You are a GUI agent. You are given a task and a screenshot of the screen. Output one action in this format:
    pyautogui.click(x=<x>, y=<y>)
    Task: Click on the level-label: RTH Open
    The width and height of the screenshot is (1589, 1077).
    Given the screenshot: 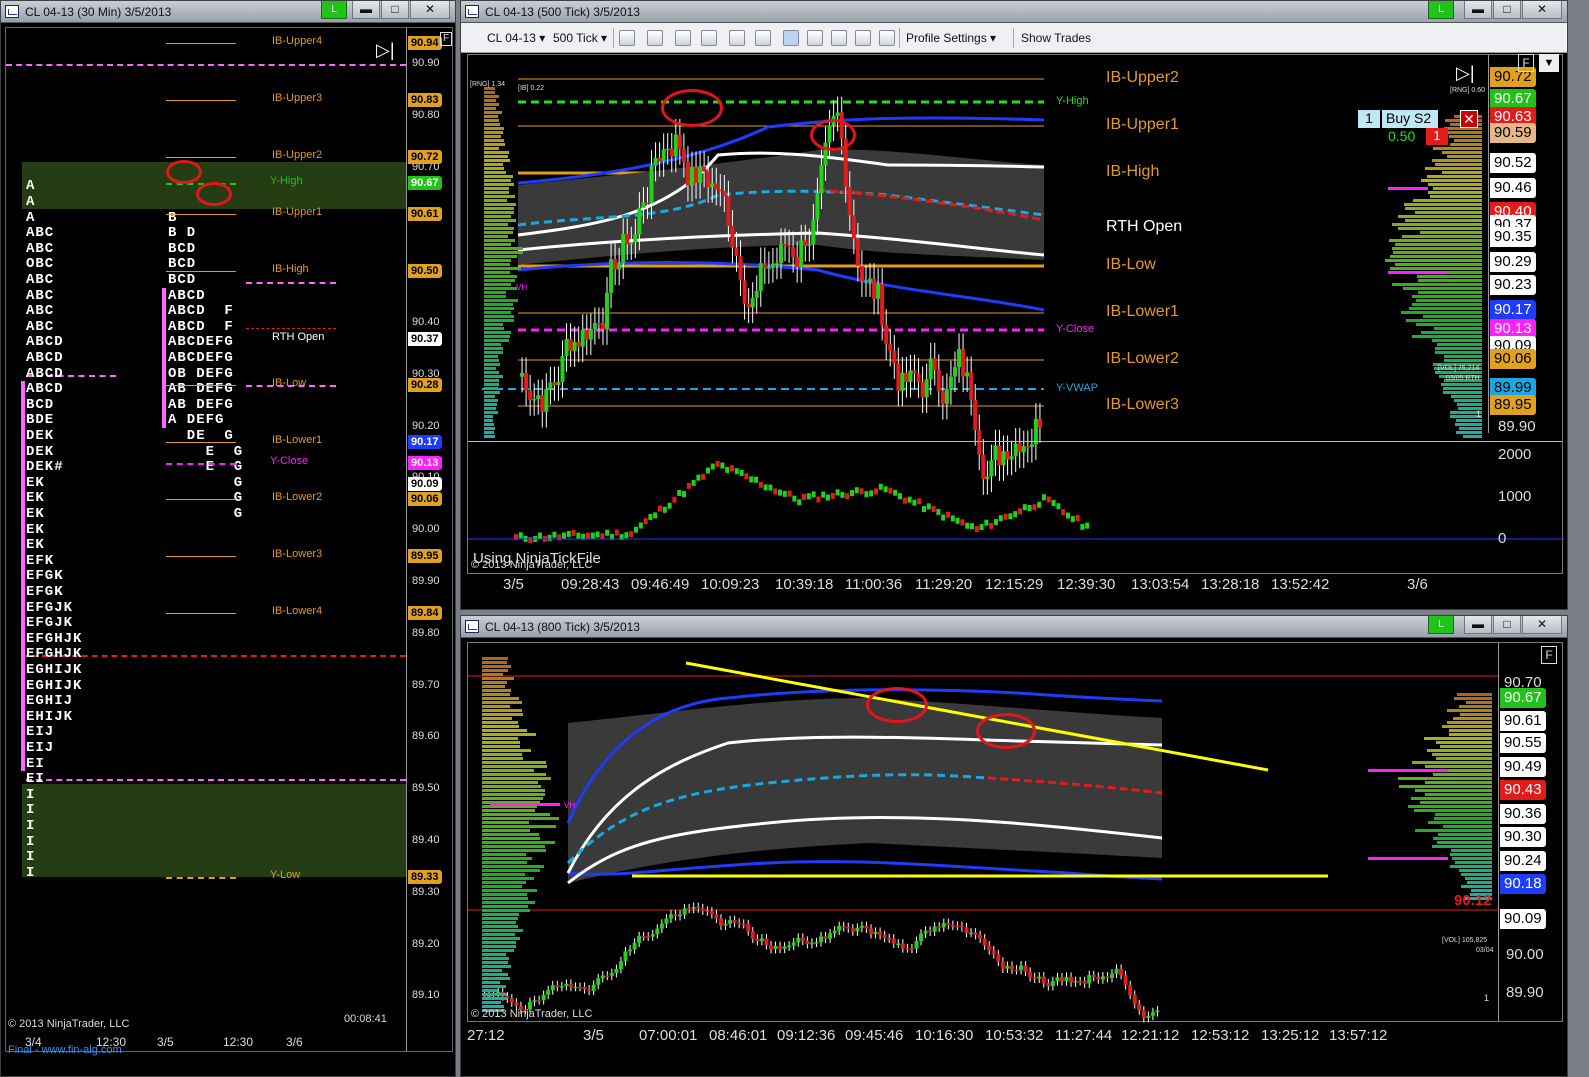 What is the action you would take?
    pyautogui.click(x=1144, y=226)
    